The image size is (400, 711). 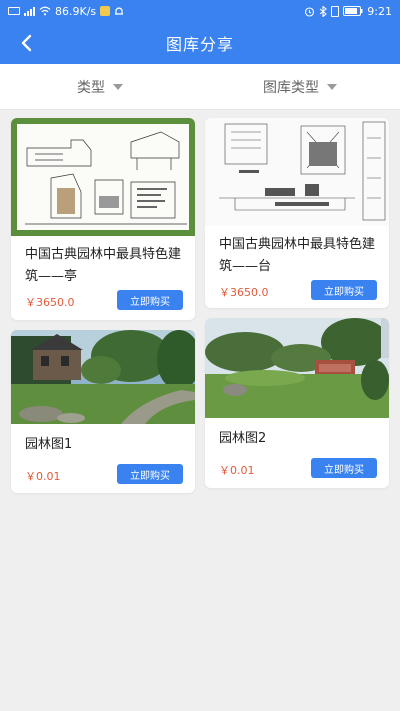 I want to click on status-left: 86.9K/s, so click(x=66, y=11).